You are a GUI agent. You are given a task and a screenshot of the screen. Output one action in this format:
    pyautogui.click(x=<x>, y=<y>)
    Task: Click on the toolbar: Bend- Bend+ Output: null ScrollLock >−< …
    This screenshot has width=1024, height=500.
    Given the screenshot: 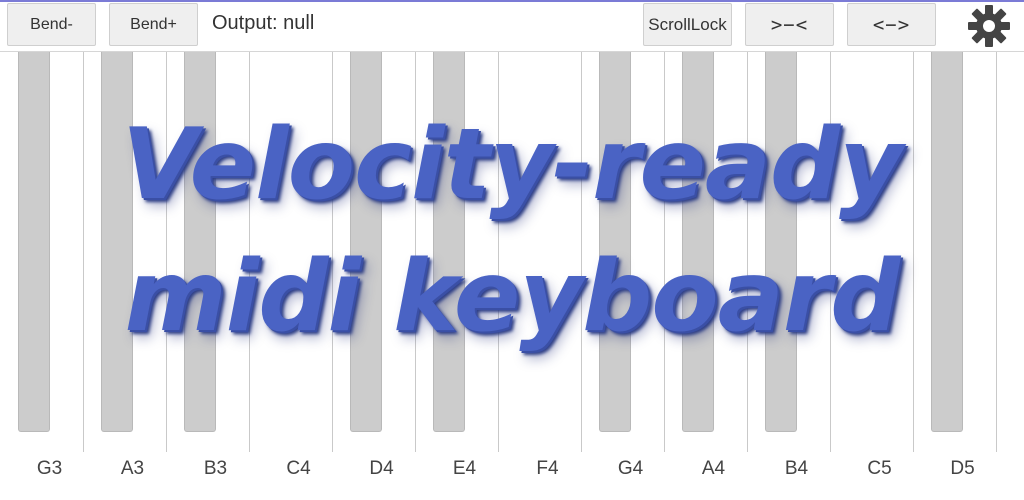 What is the action you would take?
    pyautogui.click(x=512, y=26)
    